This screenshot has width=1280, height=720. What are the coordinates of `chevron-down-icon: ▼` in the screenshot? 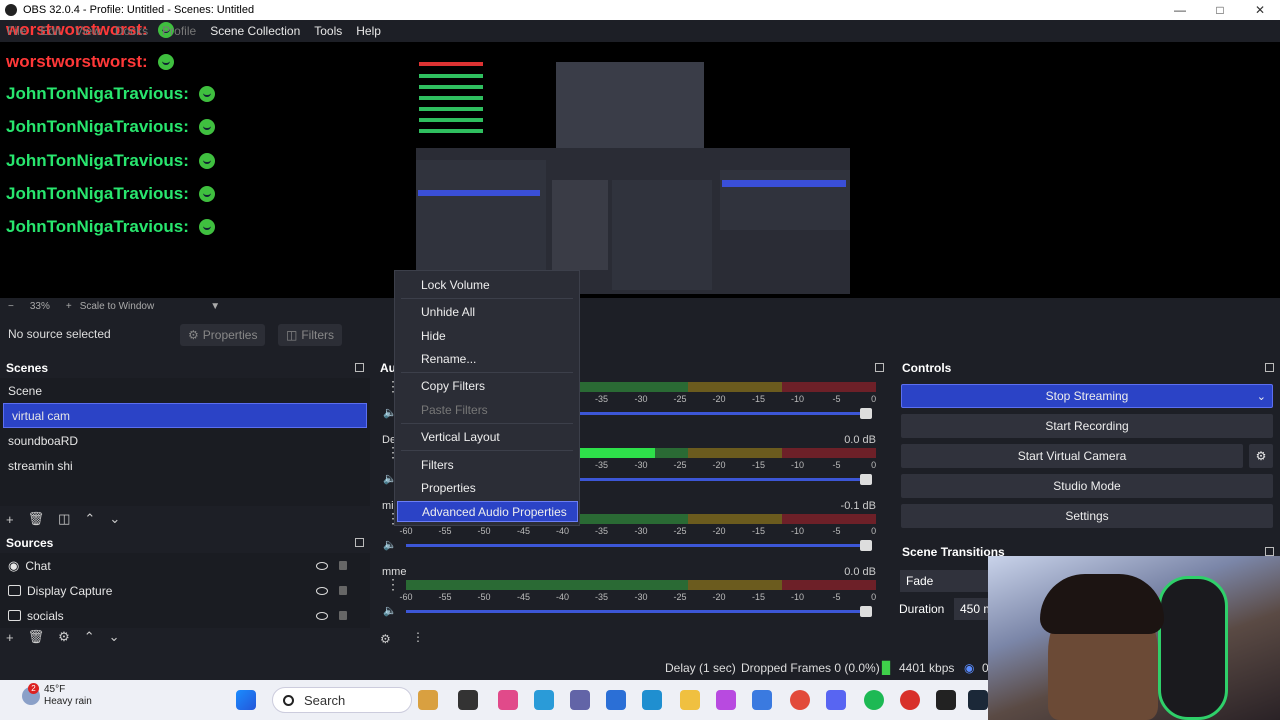 It's located at (215, 306).